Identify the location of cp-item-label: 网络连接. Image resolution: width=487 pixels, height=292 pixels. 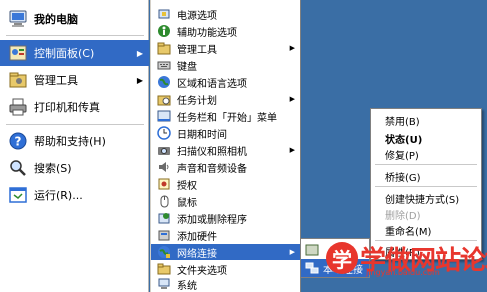
(197, 254).